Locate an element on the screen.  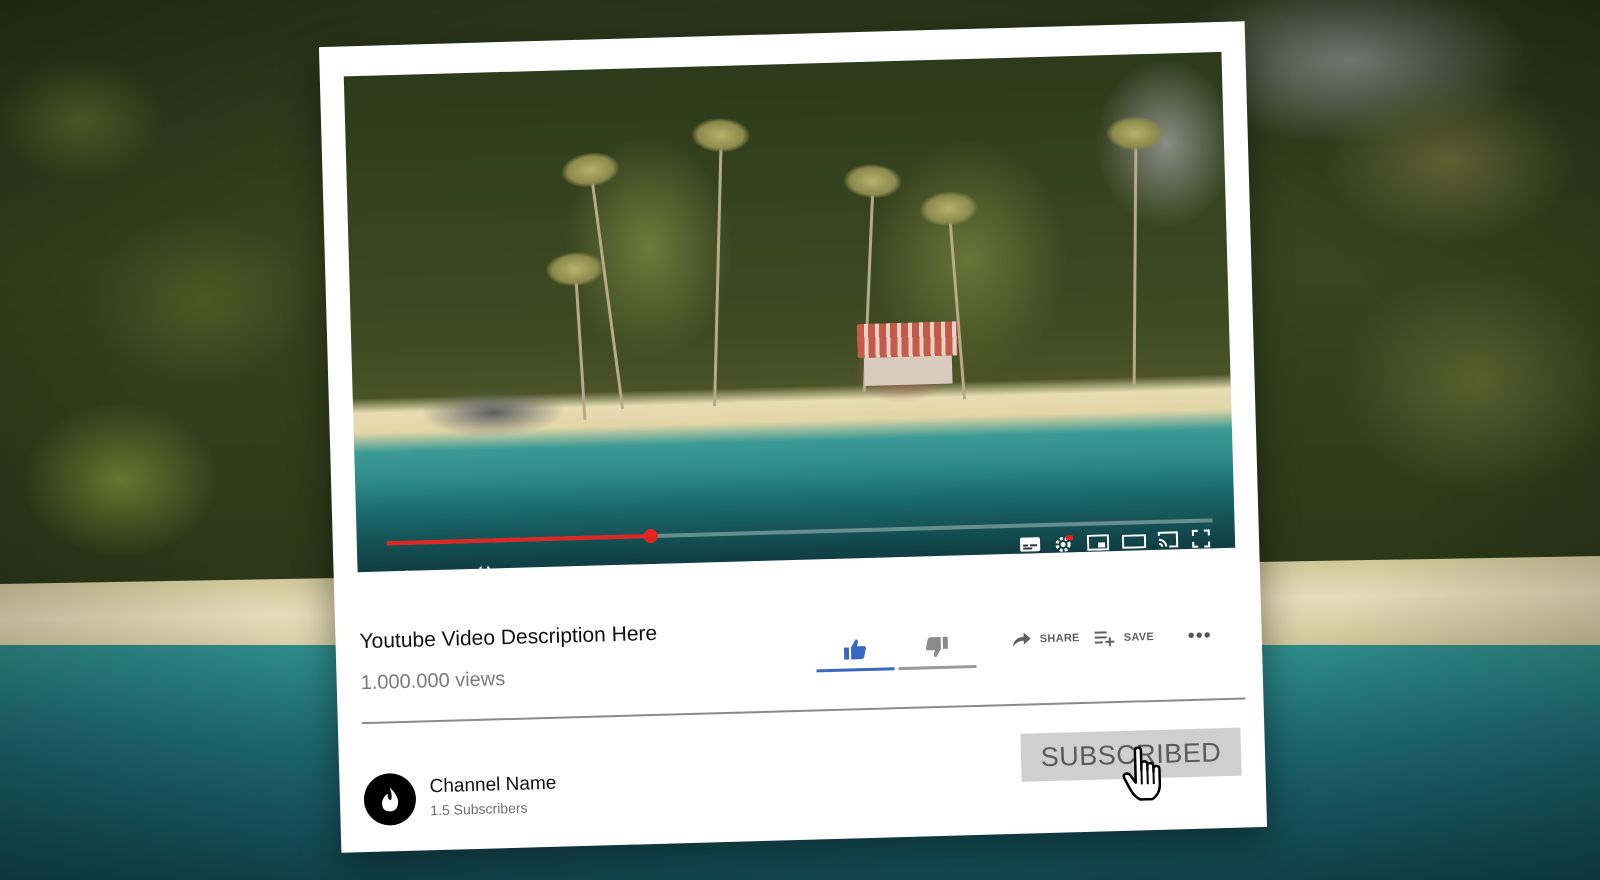
playlist-add-icon is located at coordinates (1104, 639).